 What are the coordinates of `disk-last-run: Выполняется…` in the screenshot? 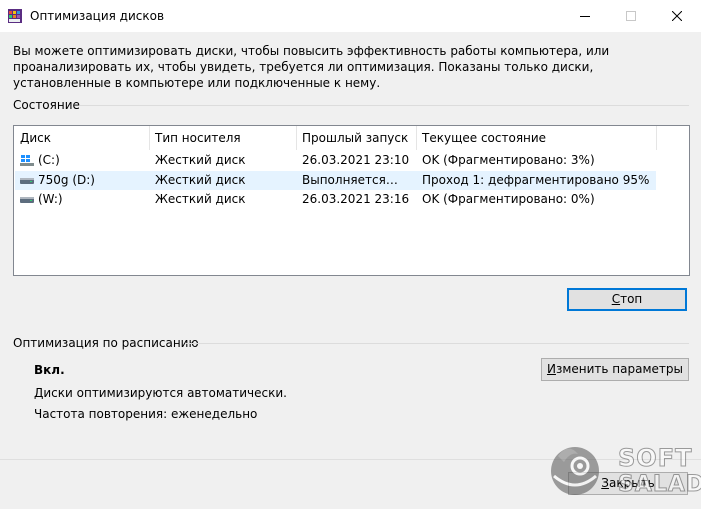 It's located at (350, 180).